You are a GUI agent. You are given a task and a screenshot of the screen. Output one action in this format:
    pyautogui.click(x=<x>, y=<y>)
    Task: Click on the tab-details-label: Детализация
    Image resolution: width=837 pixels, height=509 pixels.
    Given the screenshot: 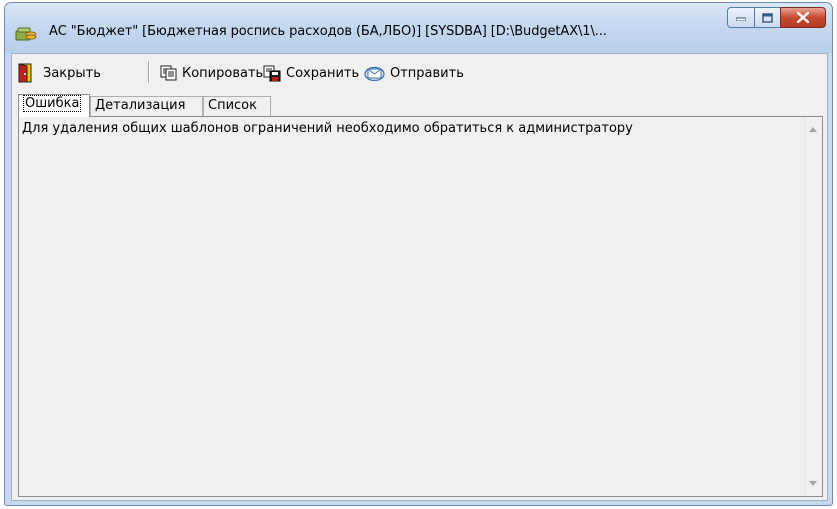 What is the action you would take?
    pyautogui.click(x=140, y=105)
    